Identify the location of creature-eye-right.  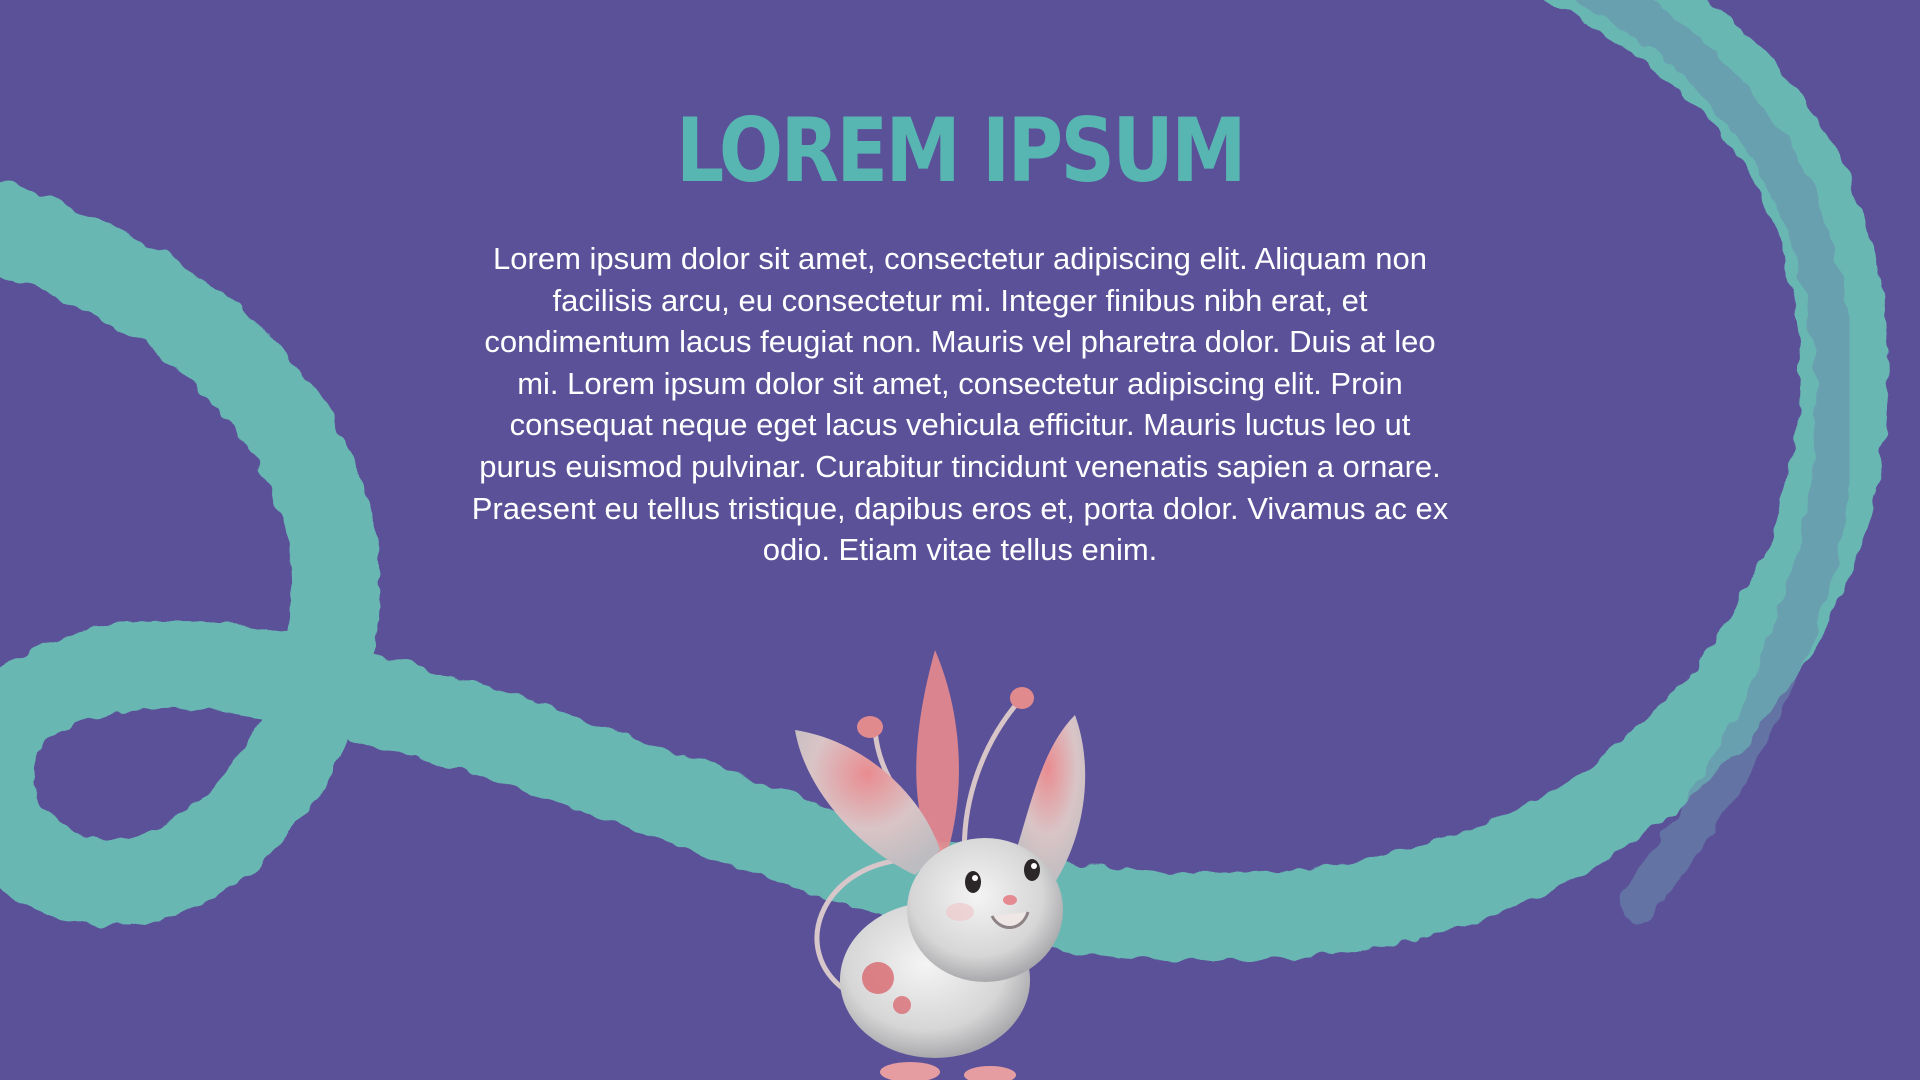
(1032, 870).